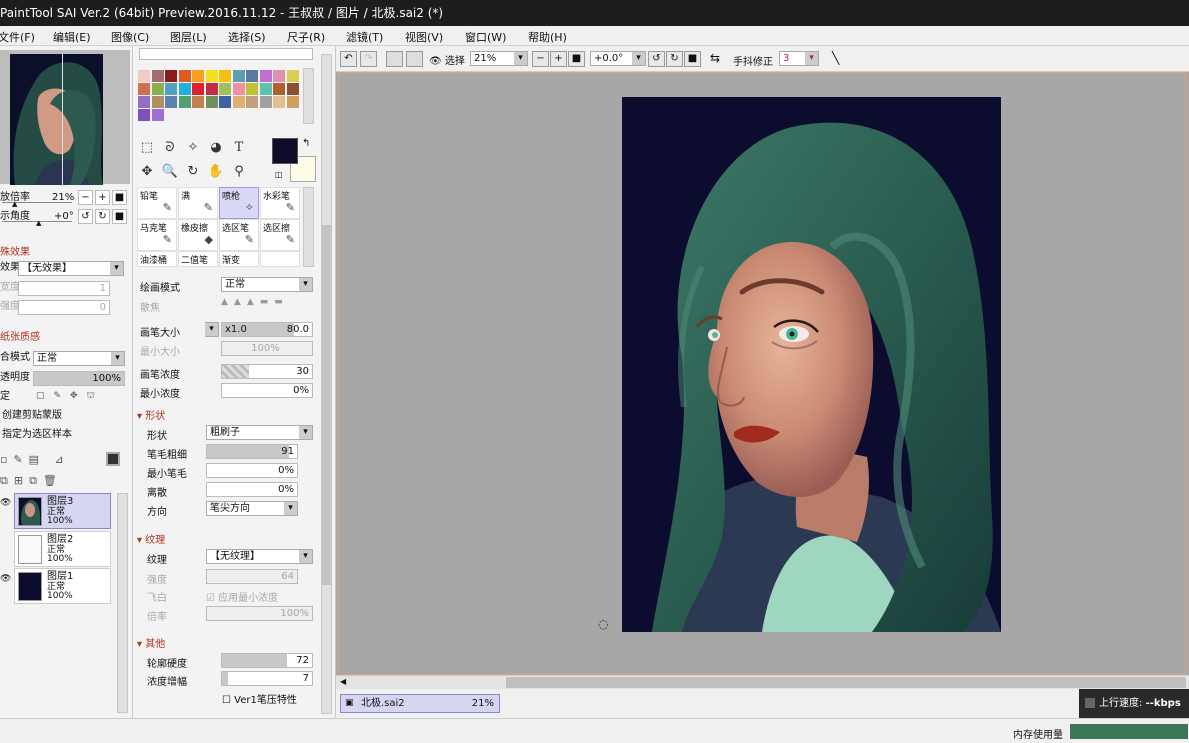  What do you see at coordinates (368, 59) in the screenshot?
I see `redo-button: ↷` at bounding box center [368, 59].